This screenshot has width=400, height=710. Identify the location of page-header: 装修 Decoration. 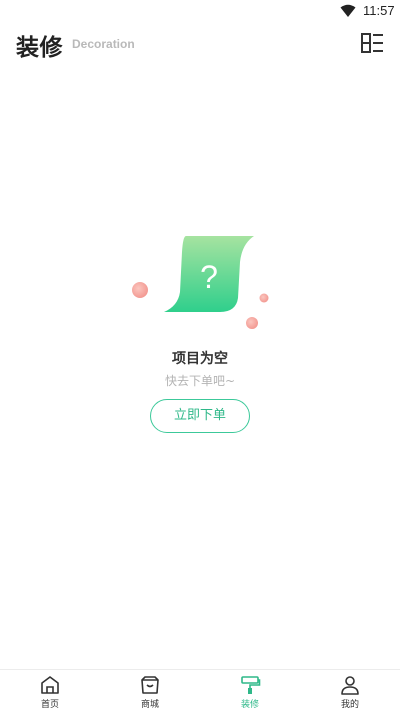
(200, 45).